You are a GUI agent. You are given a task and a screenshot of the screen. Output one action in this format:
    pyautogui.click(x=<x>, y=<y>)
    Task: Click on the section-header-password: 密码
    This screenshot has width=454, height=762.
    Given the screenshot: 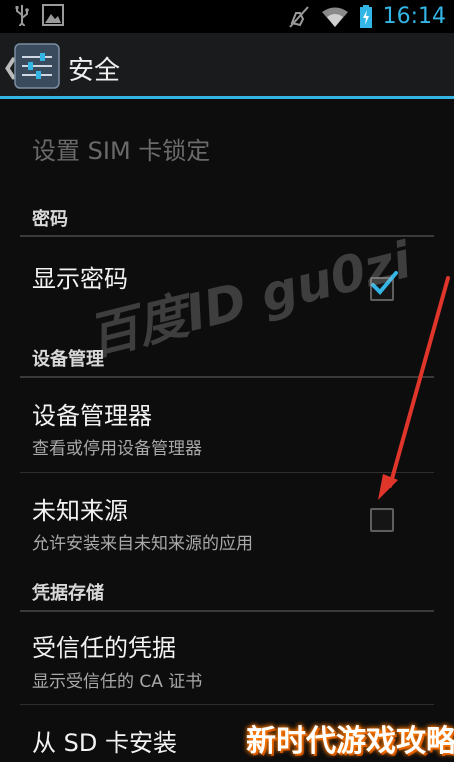 What is the action you would take?
    pyautogui.click(x=50, y=219)
    